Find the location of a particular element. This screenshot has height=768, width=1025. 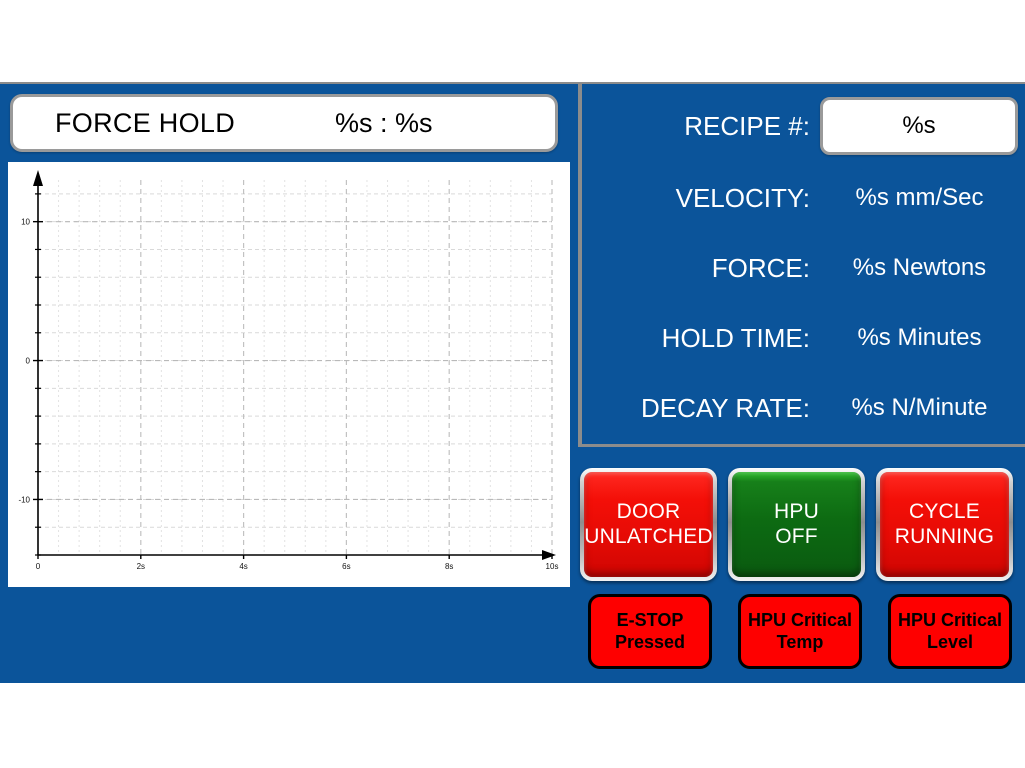

recipe-row: RECIPE #: %s is located at coordinates (803, 126).